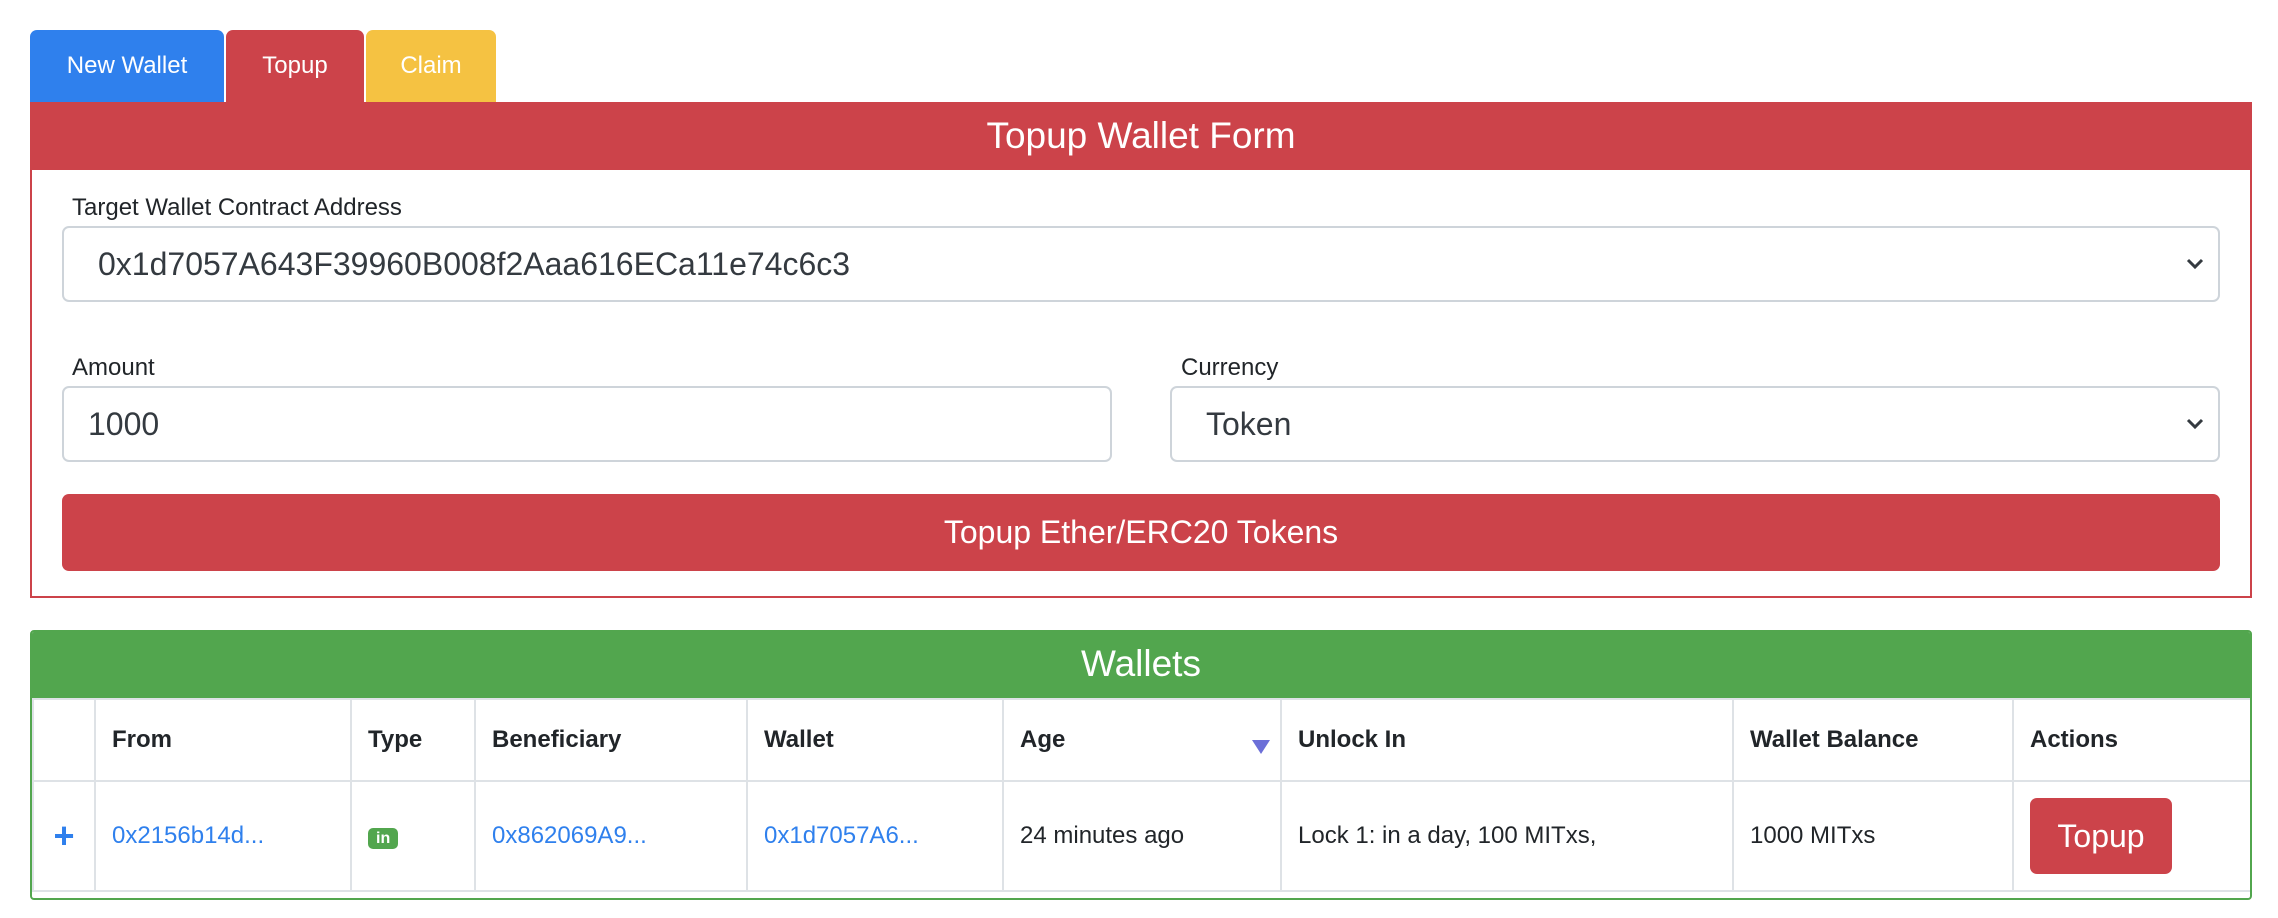 Image resolution: width=2278 pixels, height=918 pixels. I want to click on column-header-age: Age, so click(1142, 740).